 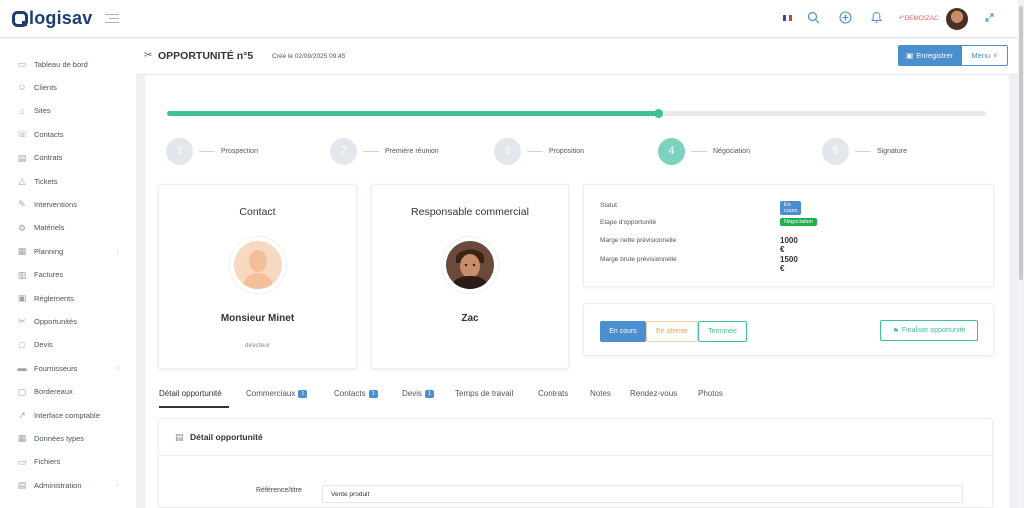 I want to click on sidebar-item: ↗ Interface comptable, so click(x=72, y=415).